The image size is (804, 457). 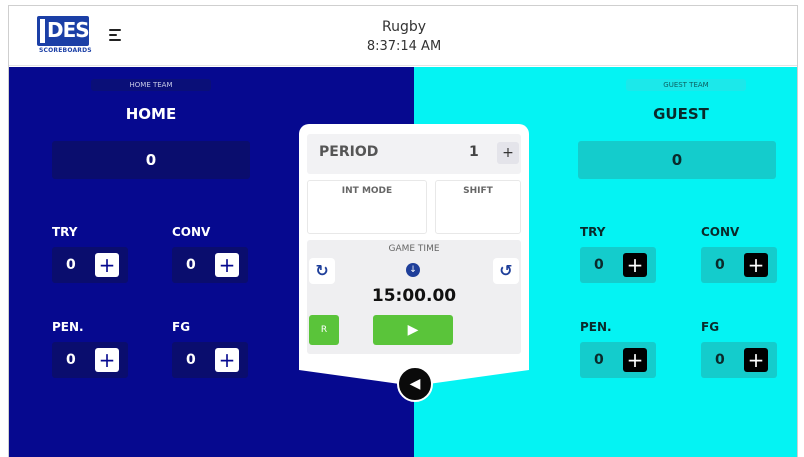 What do you see at coordinates (681, 114) in the screenshot?
I see `guest-team-name: GUEST` at bounding box center [681, 114].